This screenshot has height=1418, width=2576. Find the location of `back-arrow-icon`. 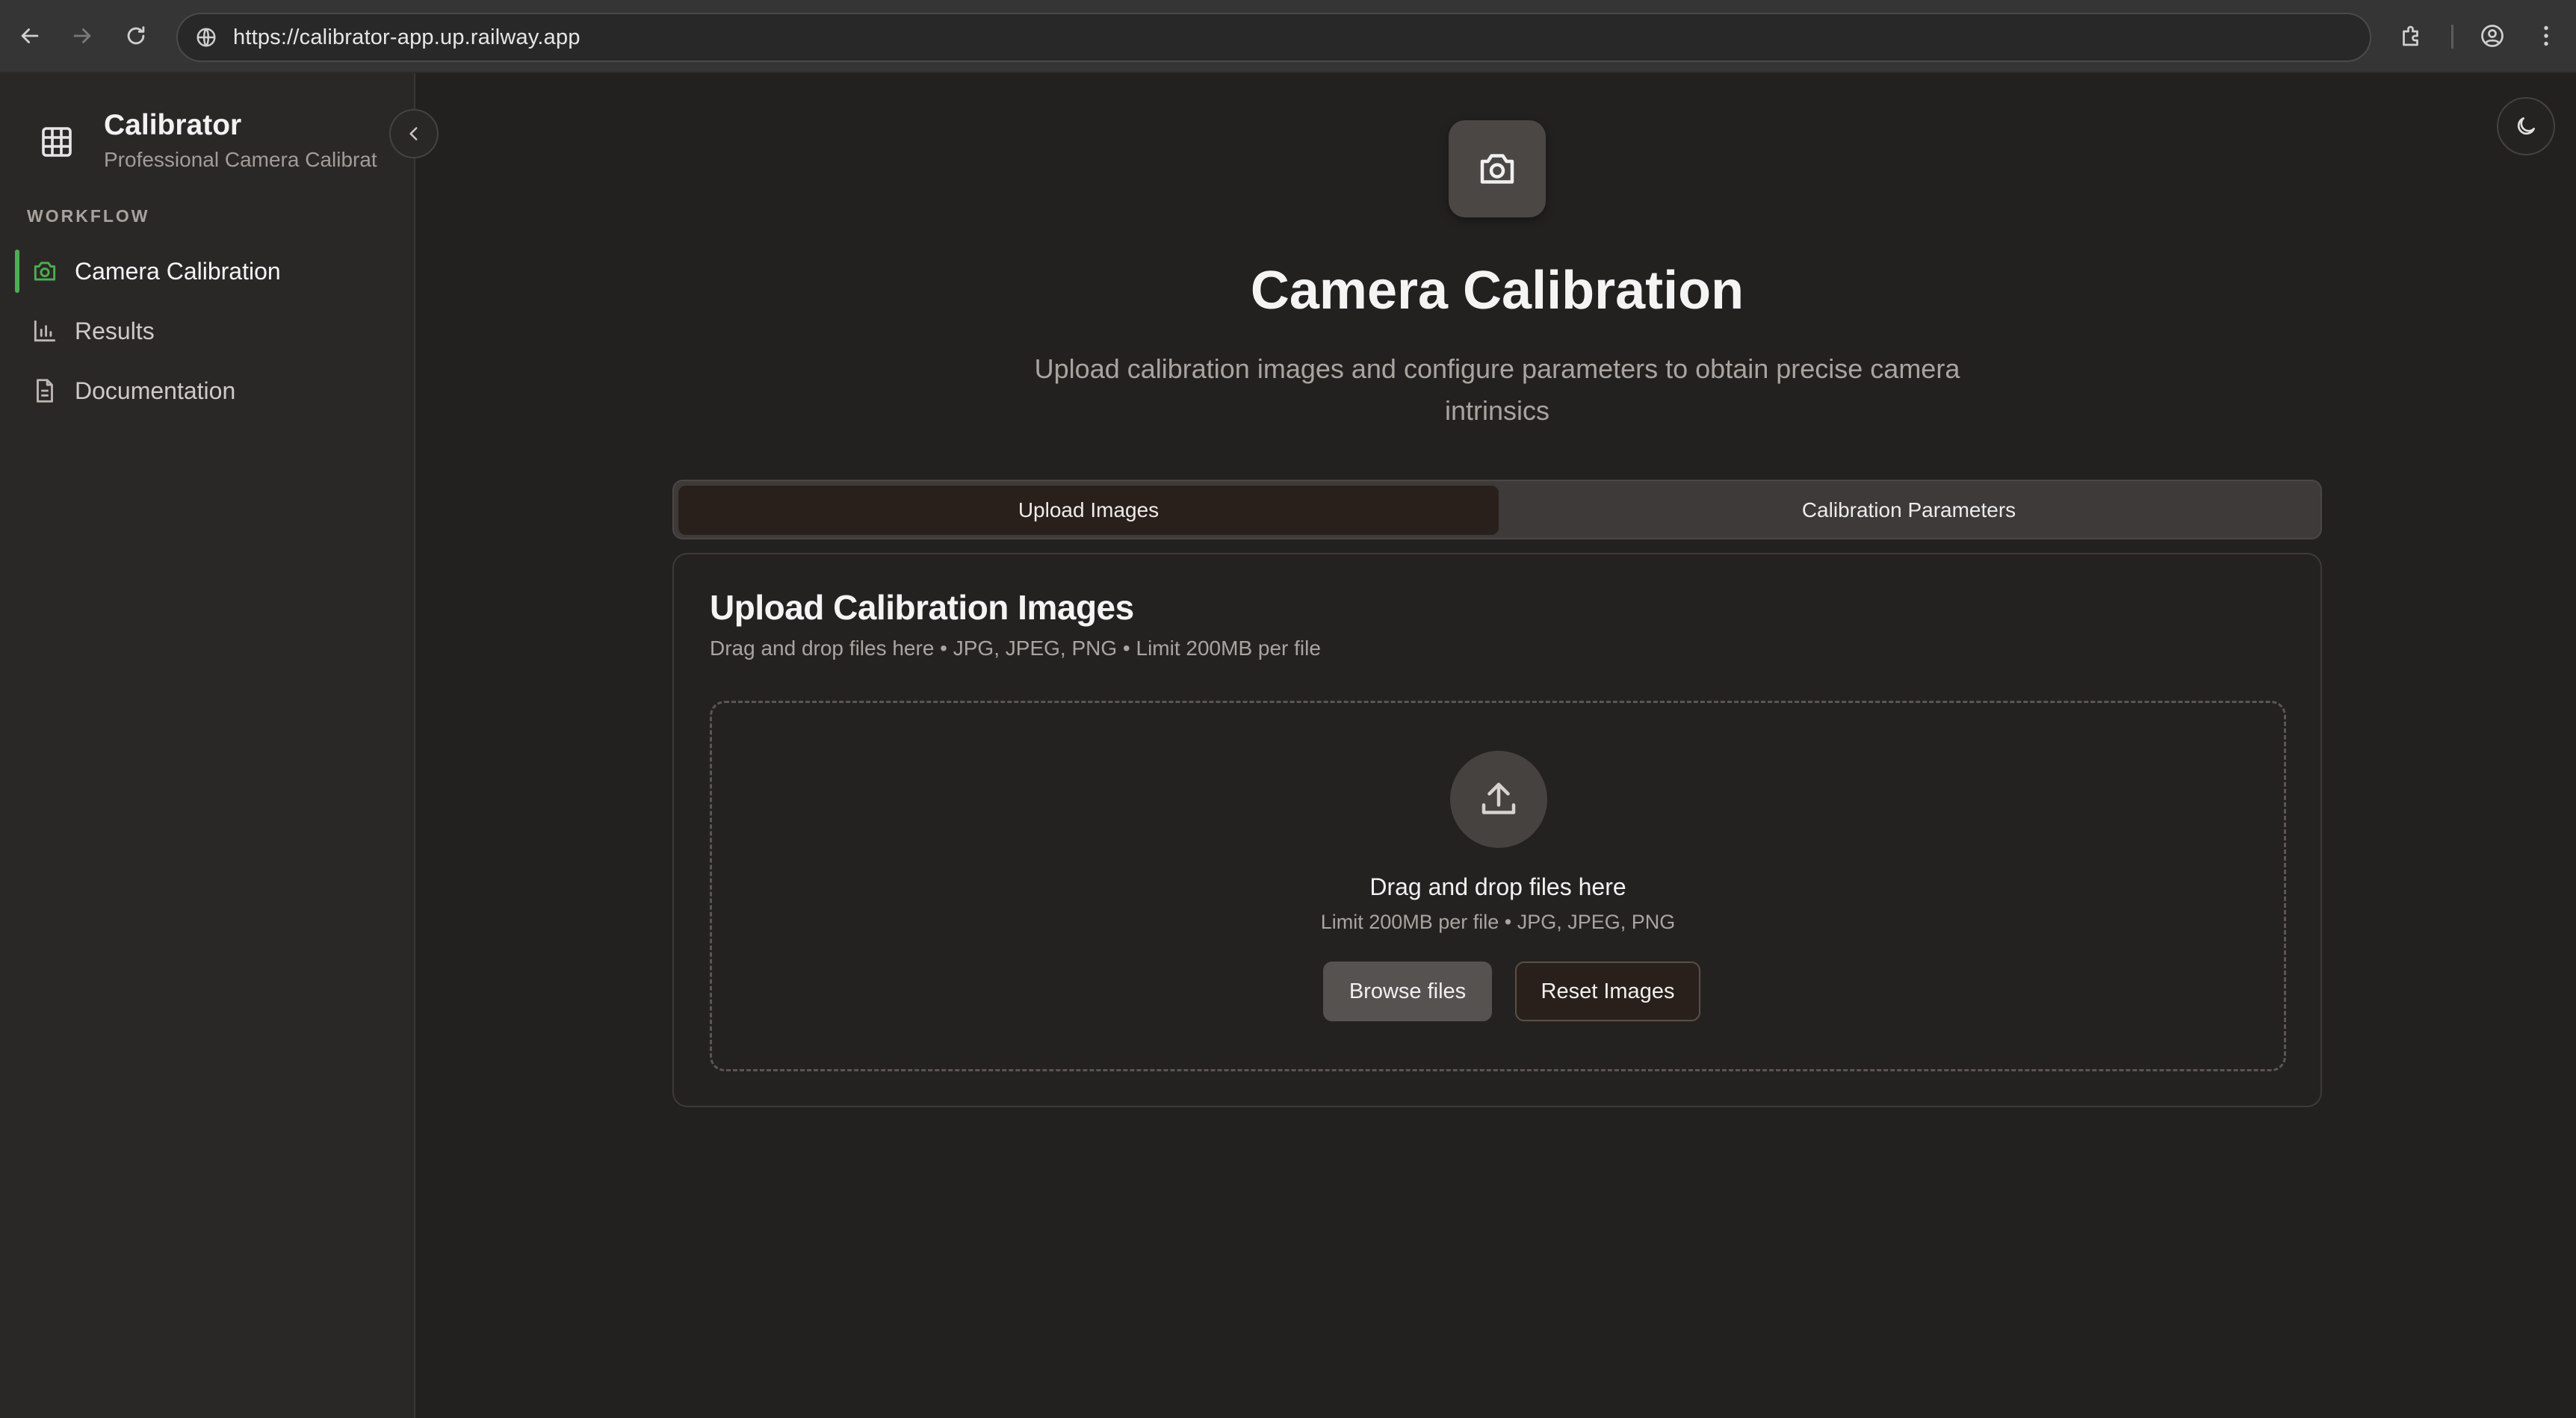

back-arrow-icon is located at coordinates (29, 35).